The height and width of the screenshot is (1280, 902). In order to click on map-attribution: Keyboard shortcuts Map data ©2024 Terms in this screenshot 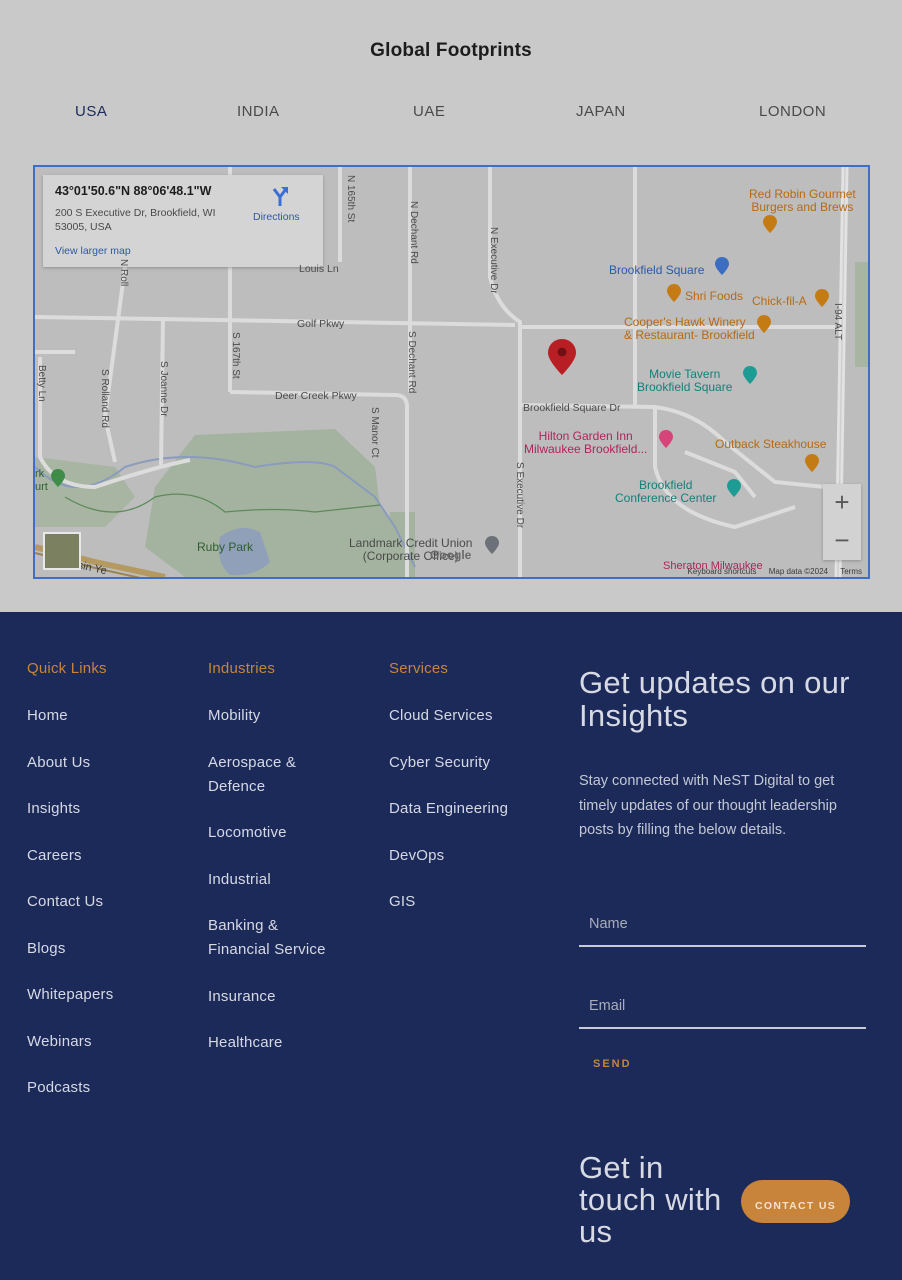, I will do `click(770, 571)`.